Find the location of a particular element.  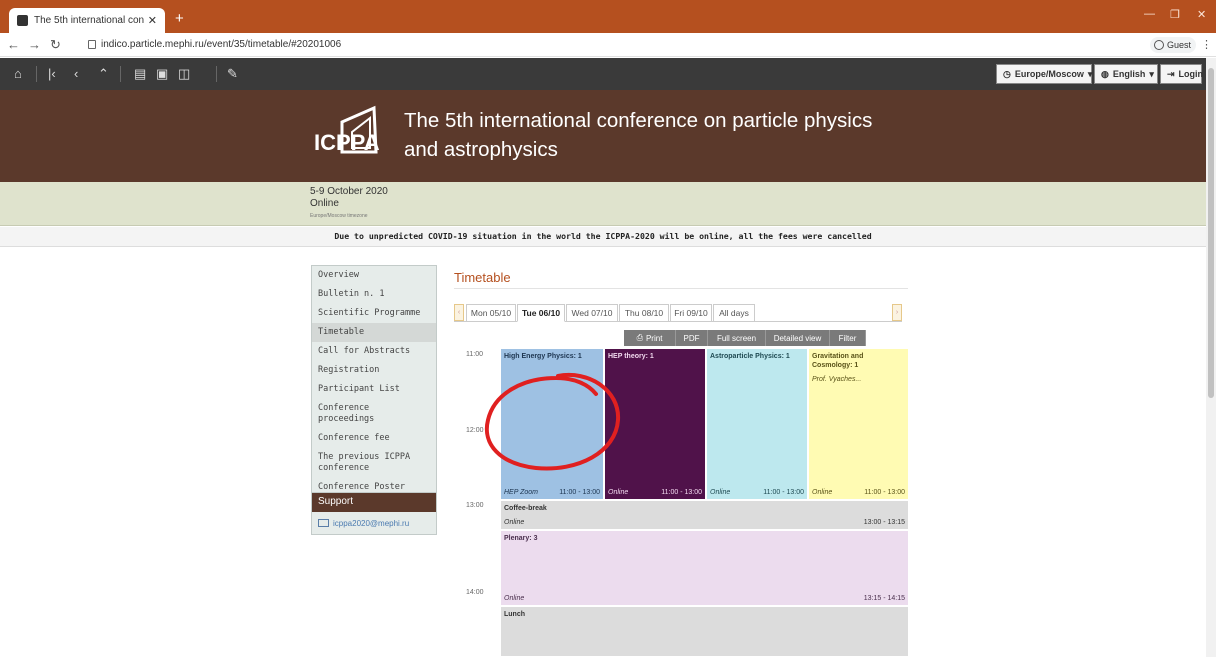

session-title: Lunch is located at coordinates (514, 614).